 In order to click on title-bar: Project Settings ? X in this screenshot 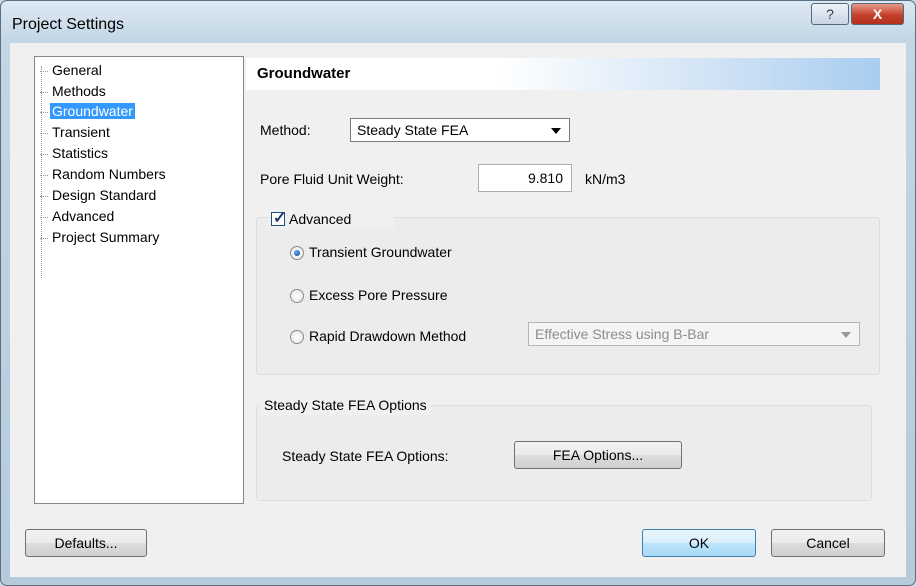, I will do `click(458, 22)`.